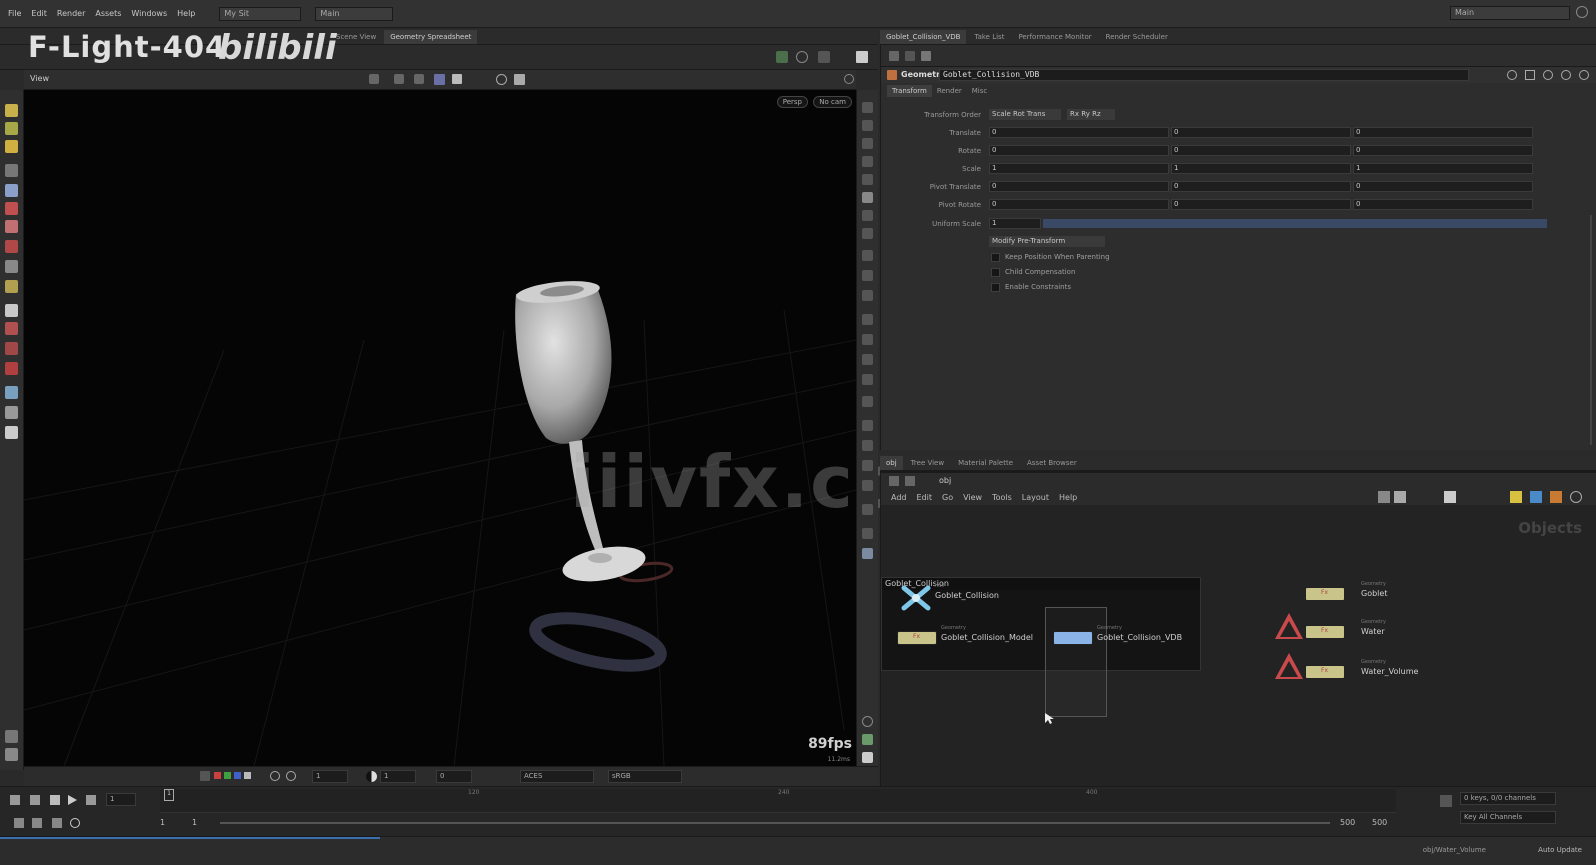  What do you see at coordinates (19, 823) in the screenshot?
I see `realtime-icon` at bounding box center [19, 823].